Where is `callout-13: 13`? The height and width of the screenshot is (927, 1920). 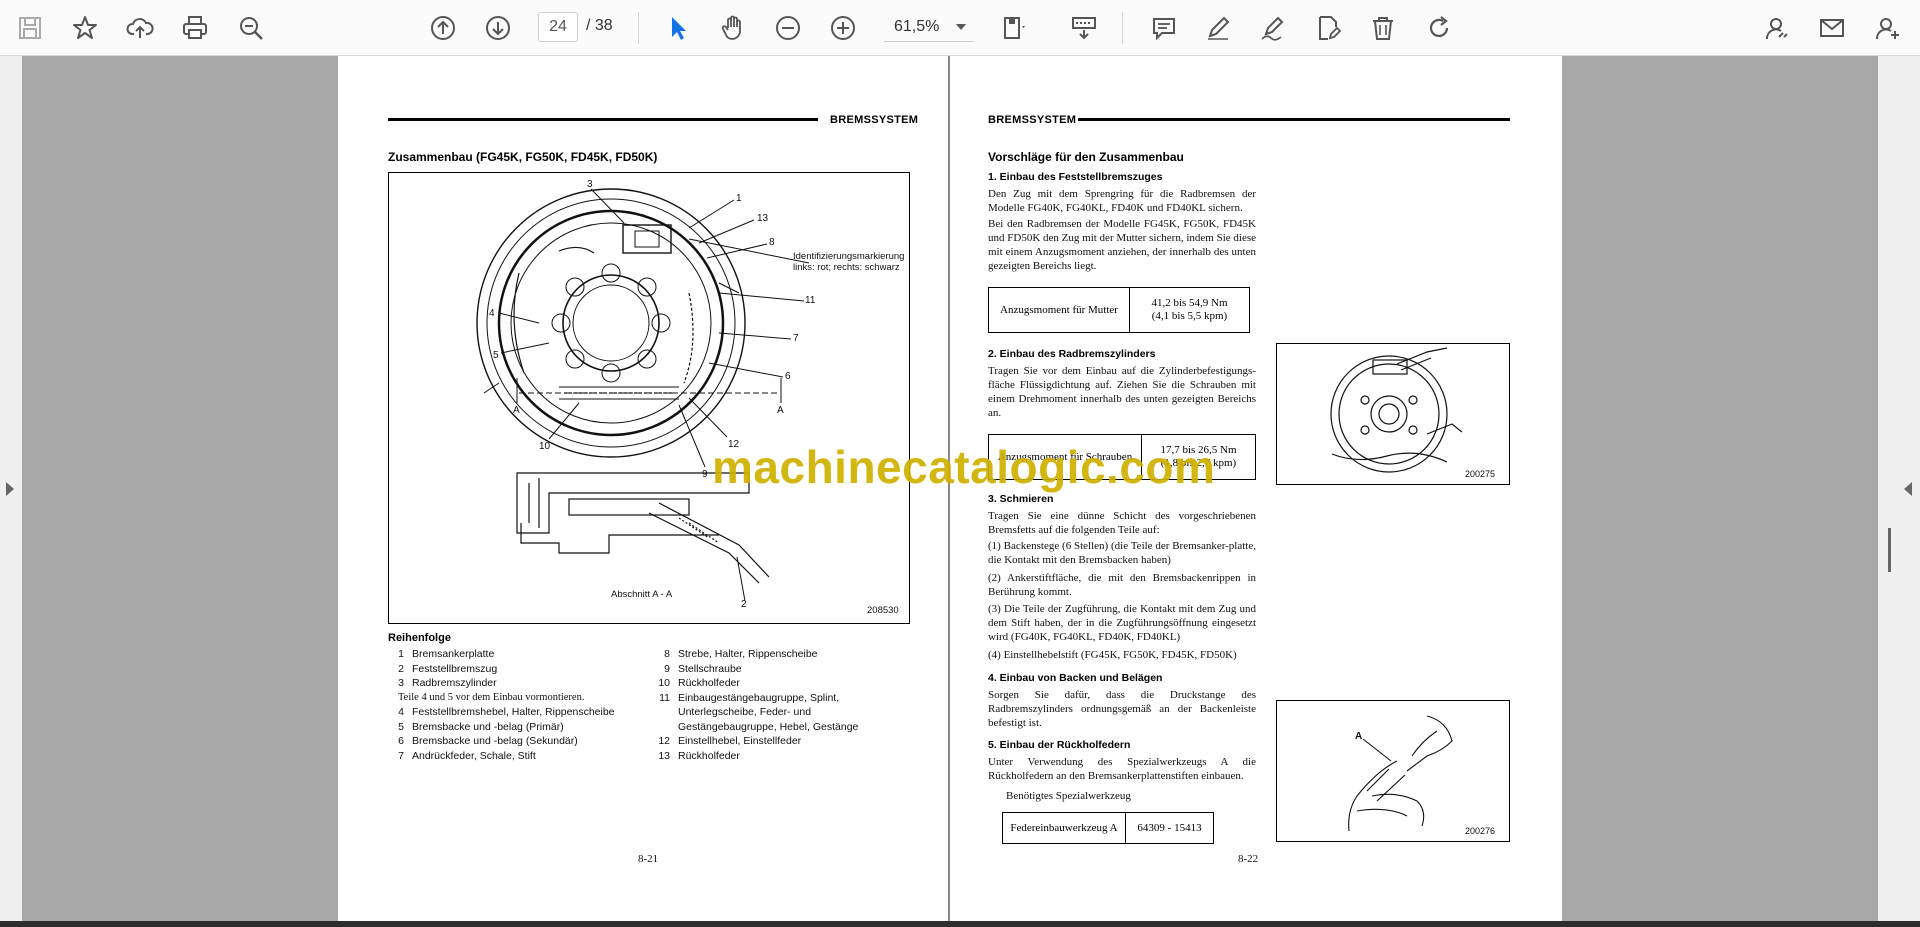 callout-13: 13 is located at coordinates (763, 218).